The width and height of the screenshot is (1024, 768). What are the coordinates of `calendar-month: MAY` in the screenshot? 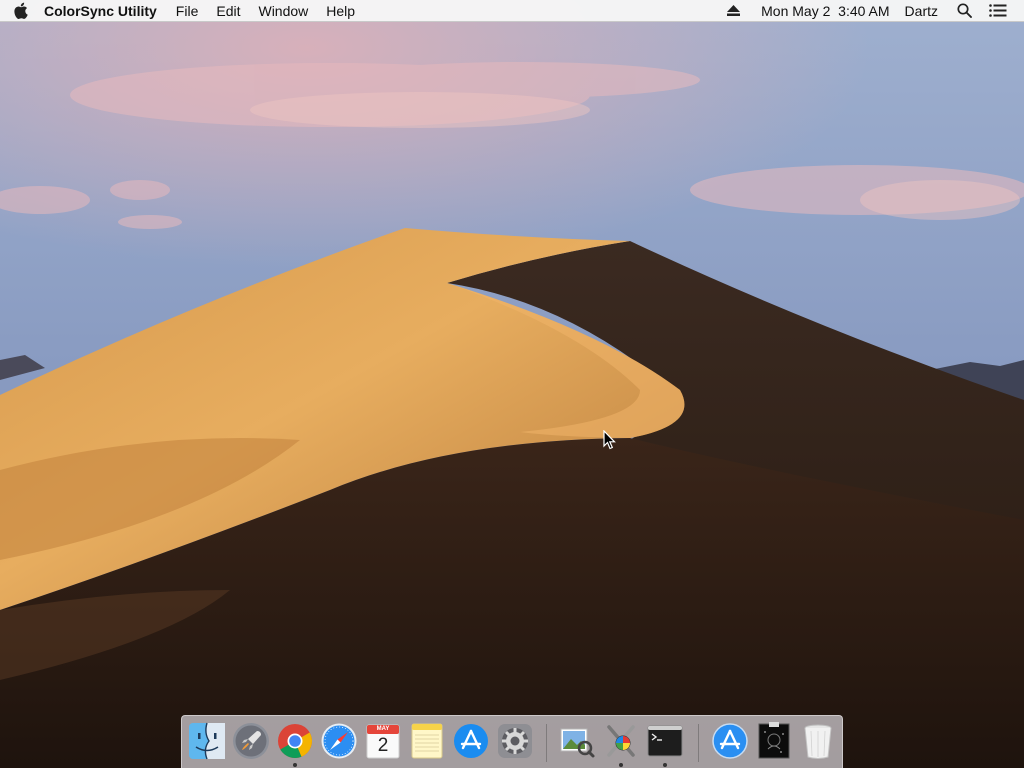 It's located at (383, 729).